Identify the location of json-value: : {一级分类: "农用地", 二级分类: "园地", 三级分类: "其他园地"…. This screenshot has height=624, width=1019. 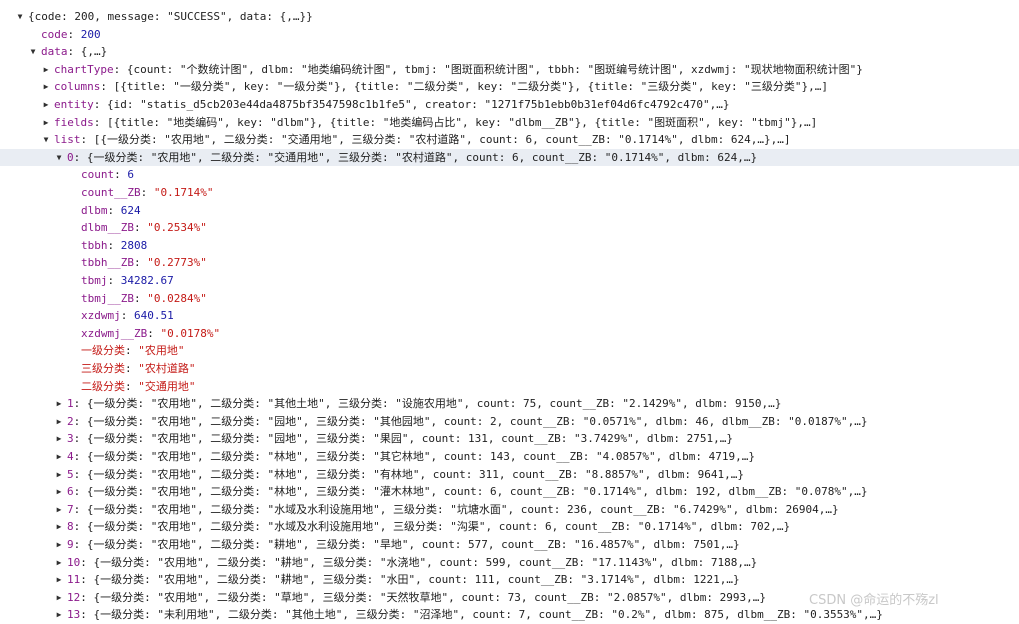
(470, 421).